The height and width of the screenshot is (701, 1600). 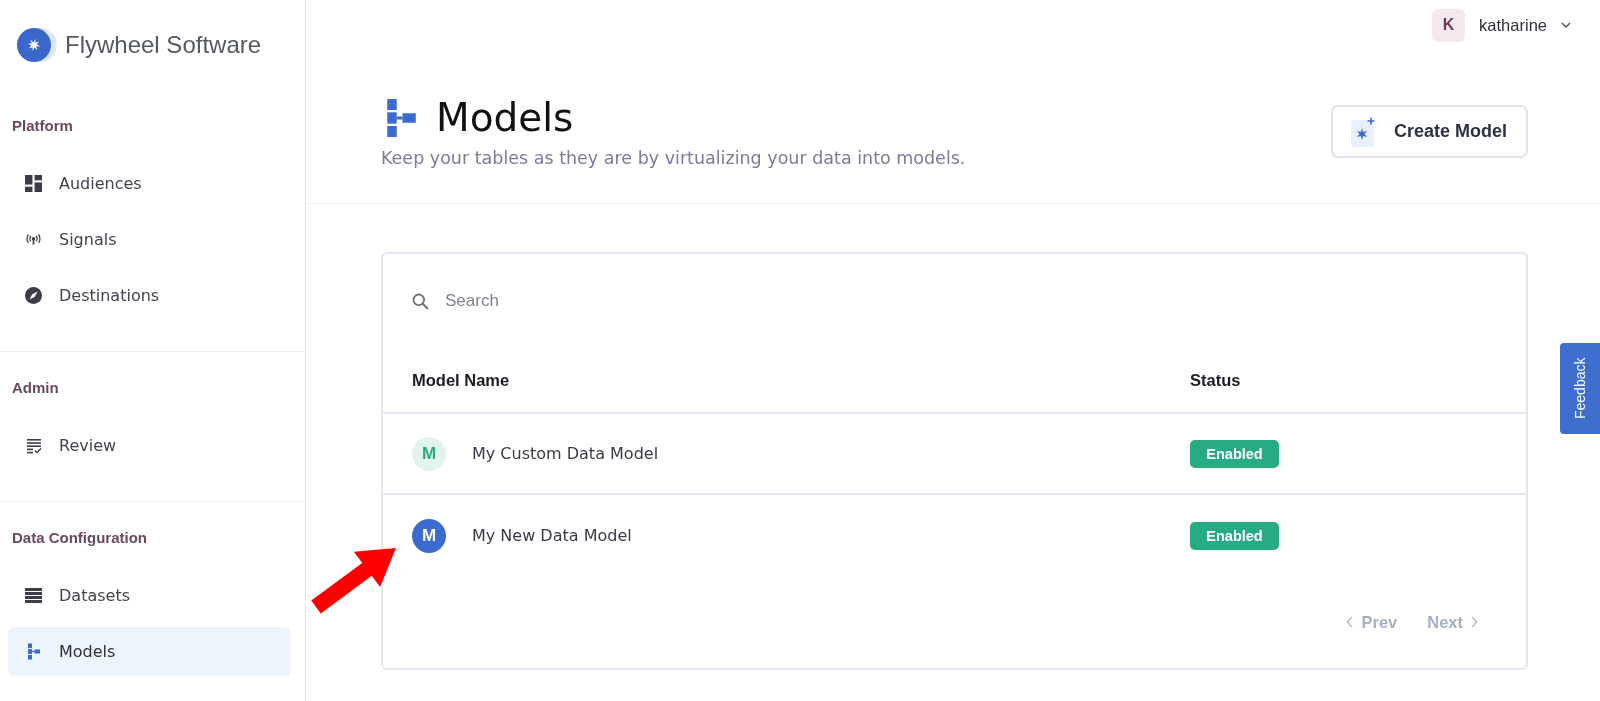 I want to click on sparkle-icon, so click(x=1364, y=131).